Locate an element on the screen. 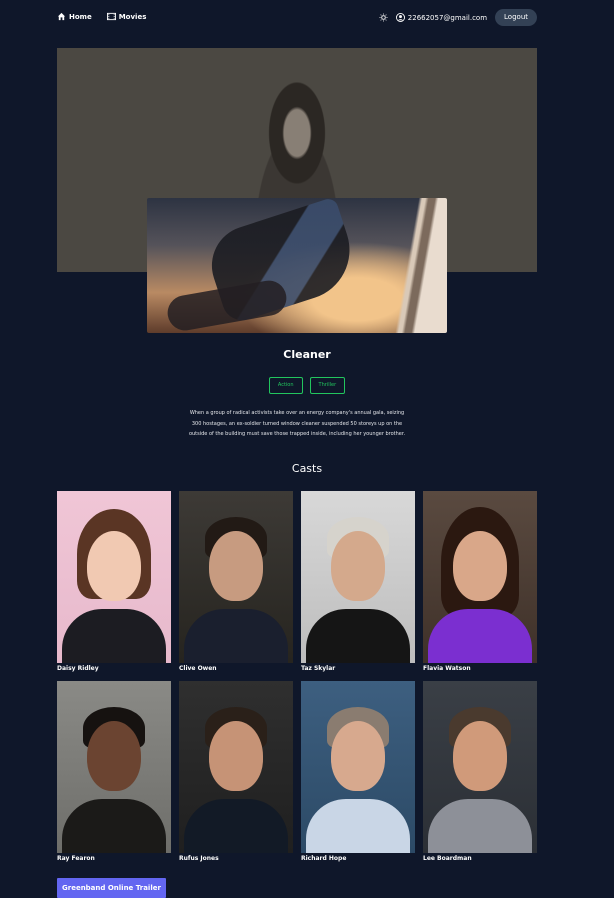 The width and height of the screenshot is (614, 898). cast-card: Lee Boardman is located at coordinates (480, 771).